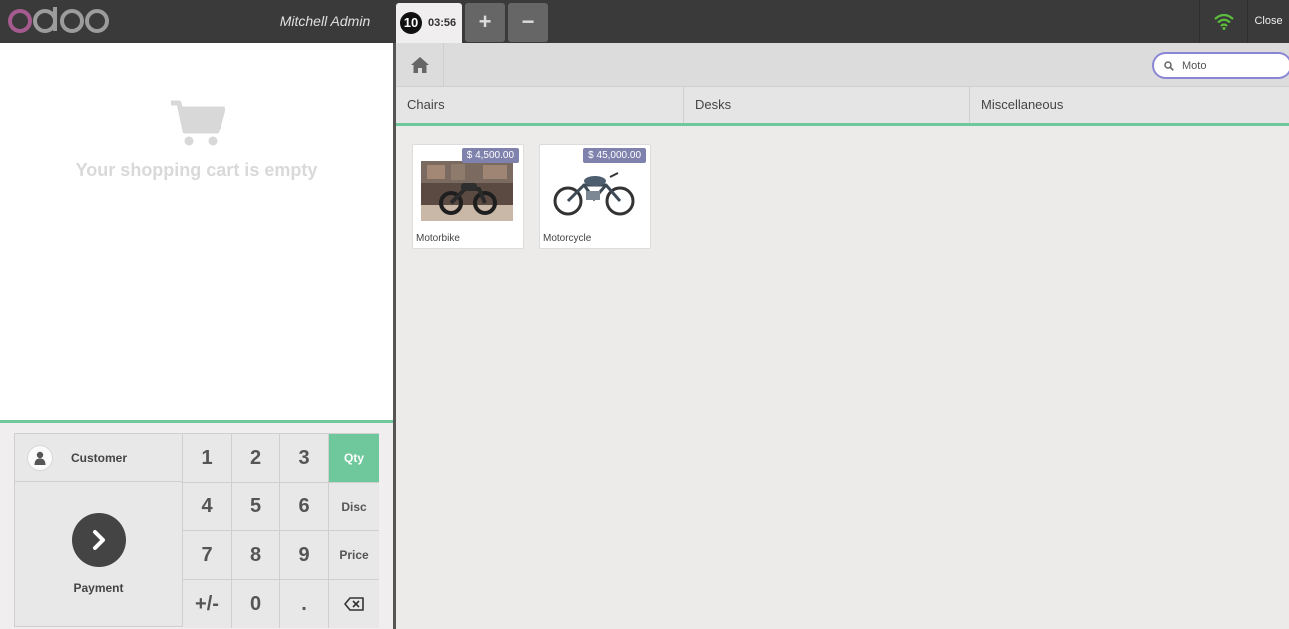 The width and height of the screenshot is (1289, 629). Describe the element at coordinates (196, 170) in the screenshot. I see `empty-cart-message: Your shopping cart is empty` at that location.